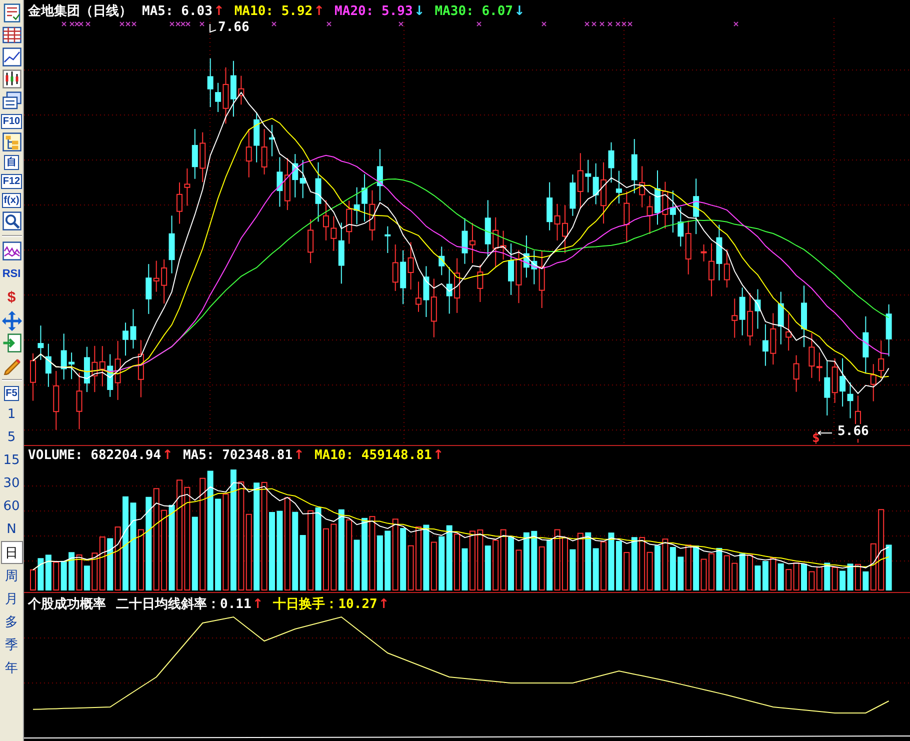  Describe the element at coordinates (474, 11) in the screenshot. I see `indicator-value: MA30: 6.07` at that location.